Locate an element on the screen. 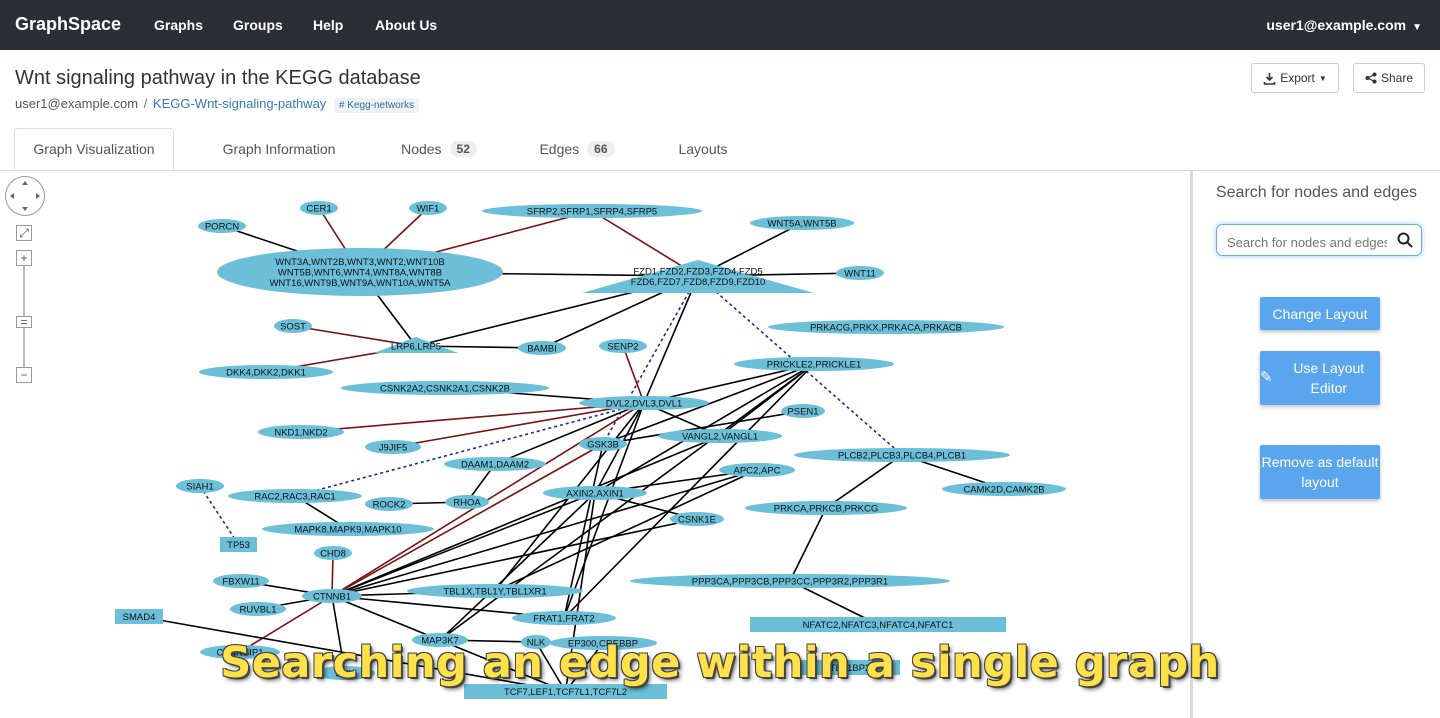  user-menu: user1@example.com ▼ is located at coordinates (1344, 25).